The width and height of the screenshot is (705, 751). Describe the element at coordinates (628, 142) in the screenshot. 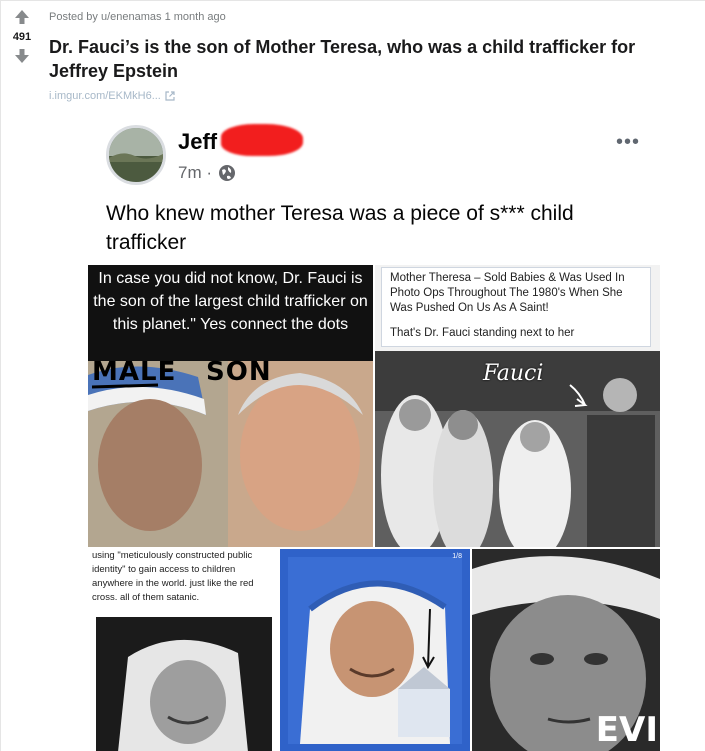

I see `more-options-icon: •••` at that location.